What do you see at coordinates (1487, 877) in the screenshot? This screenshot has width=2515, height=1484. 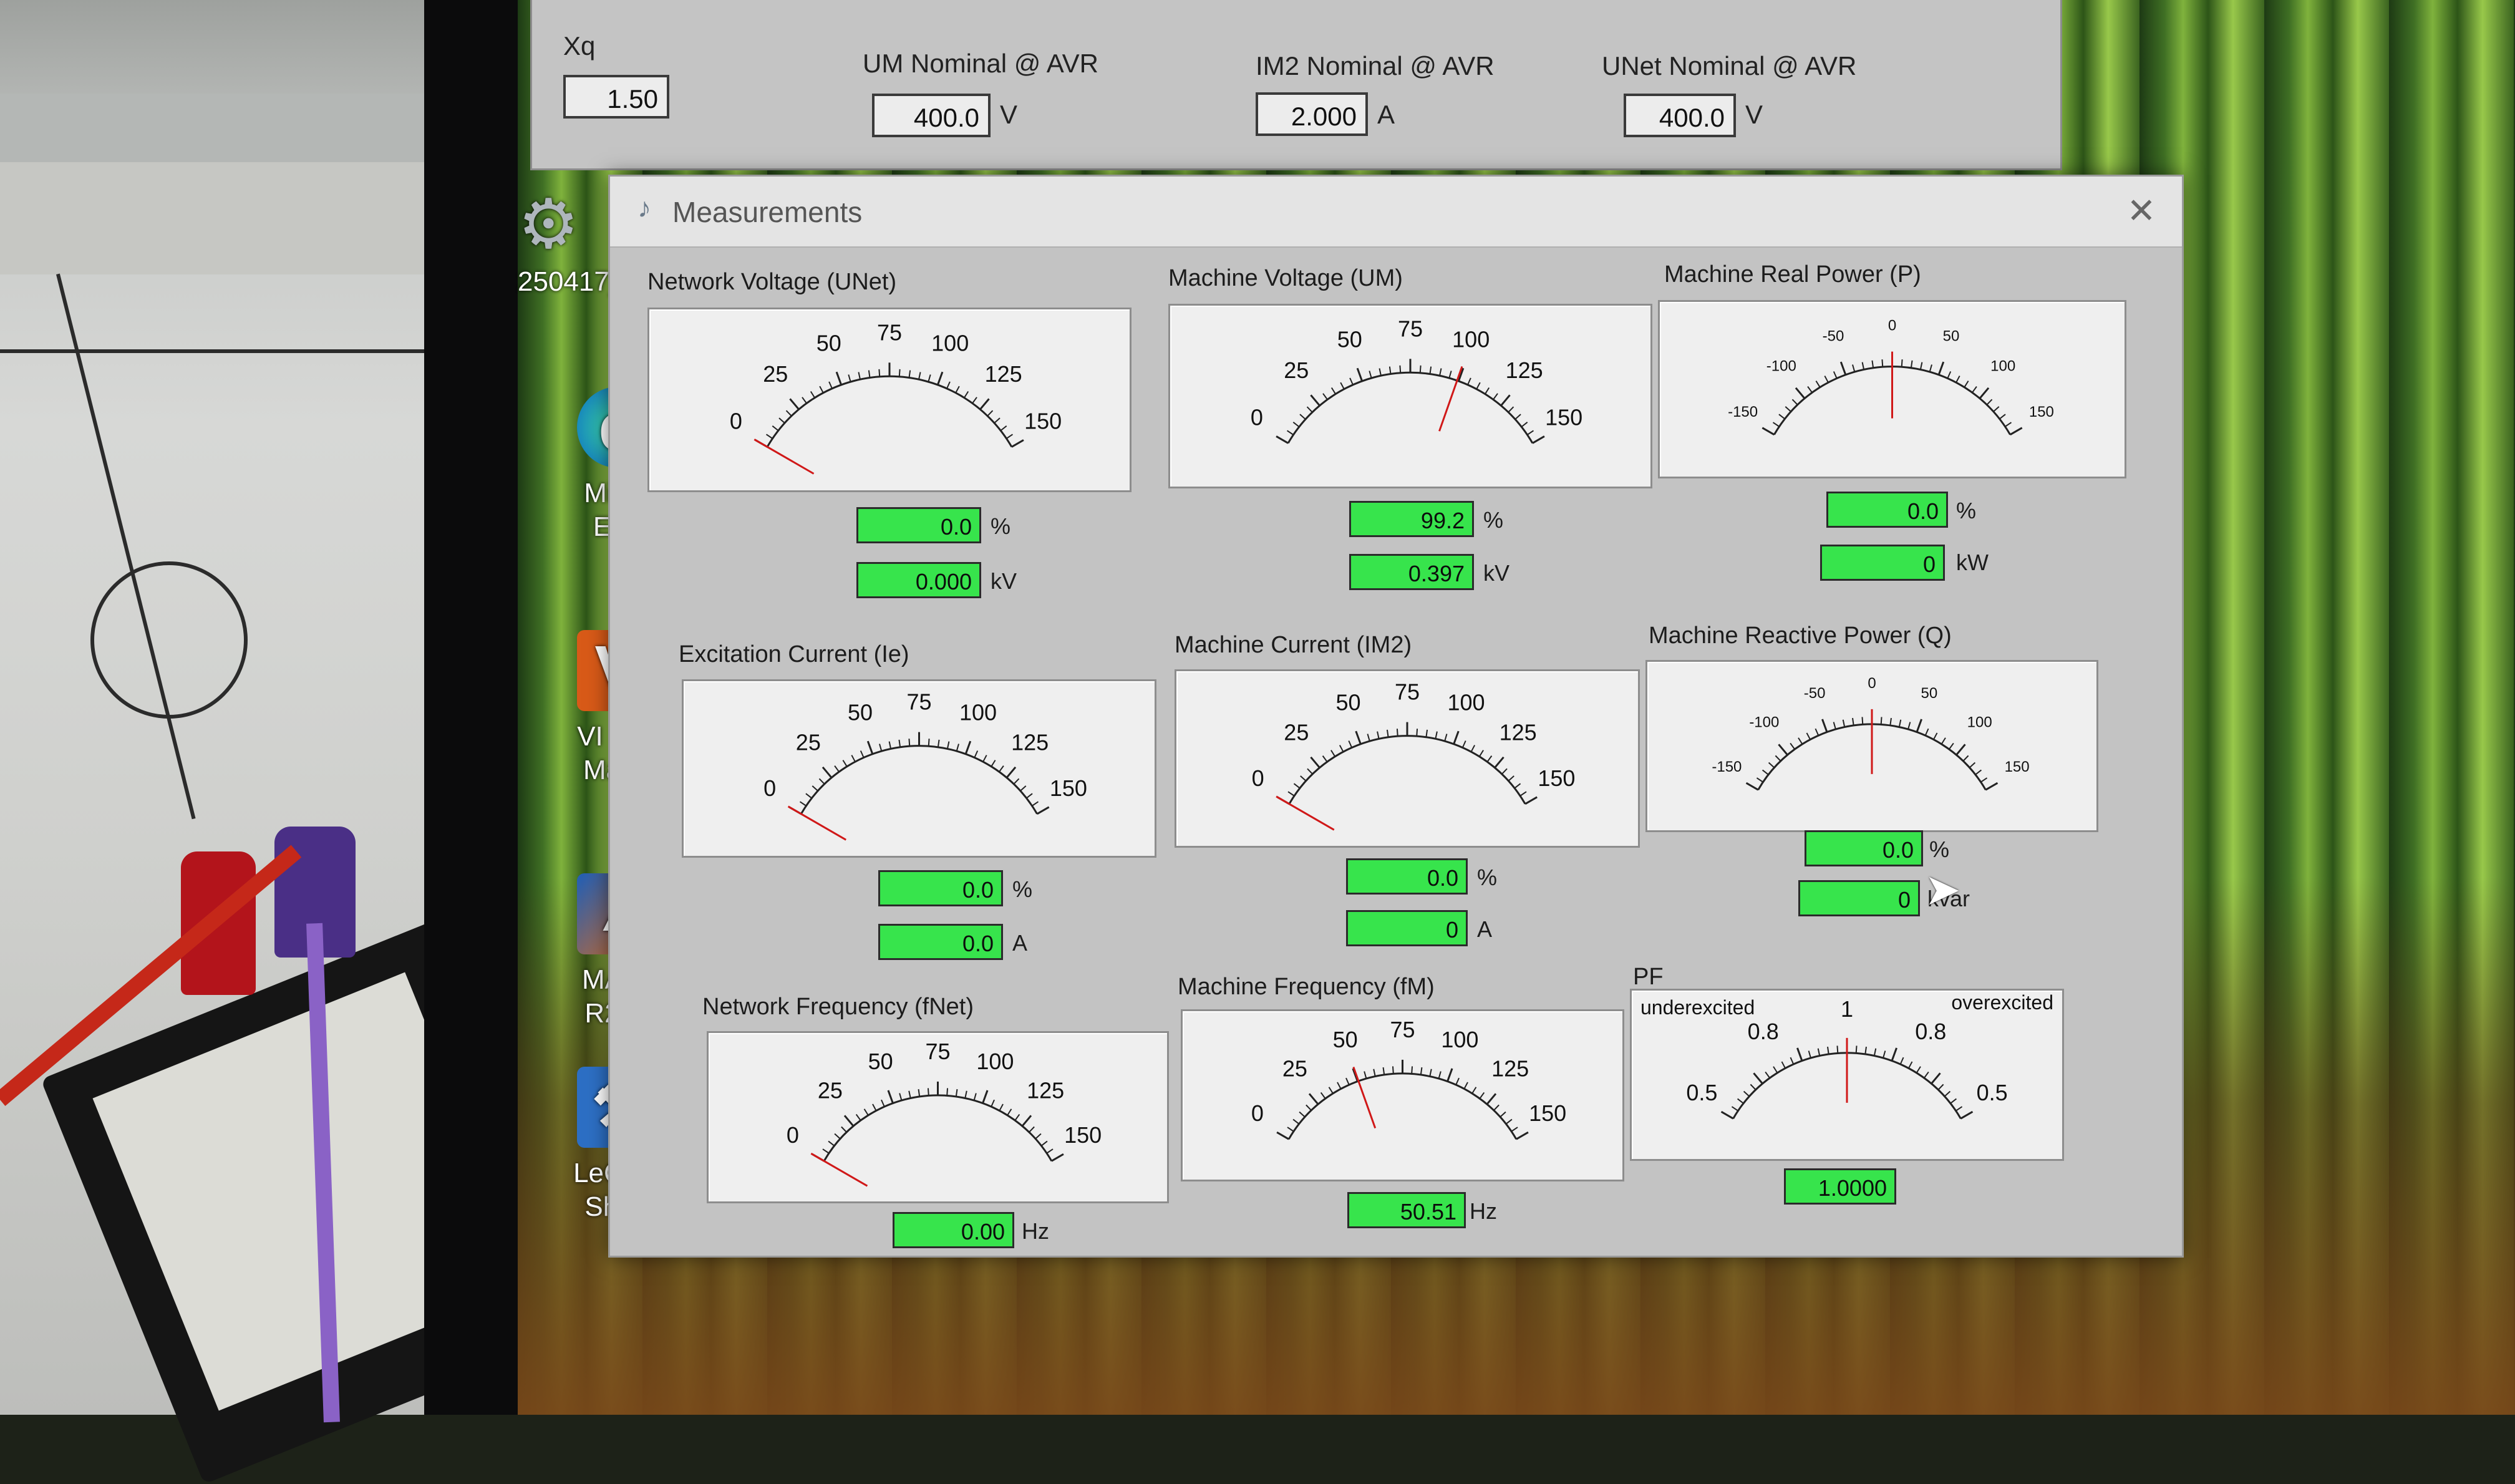 I see `im2-percent-unit: %` at bounding box center [1487, 877].